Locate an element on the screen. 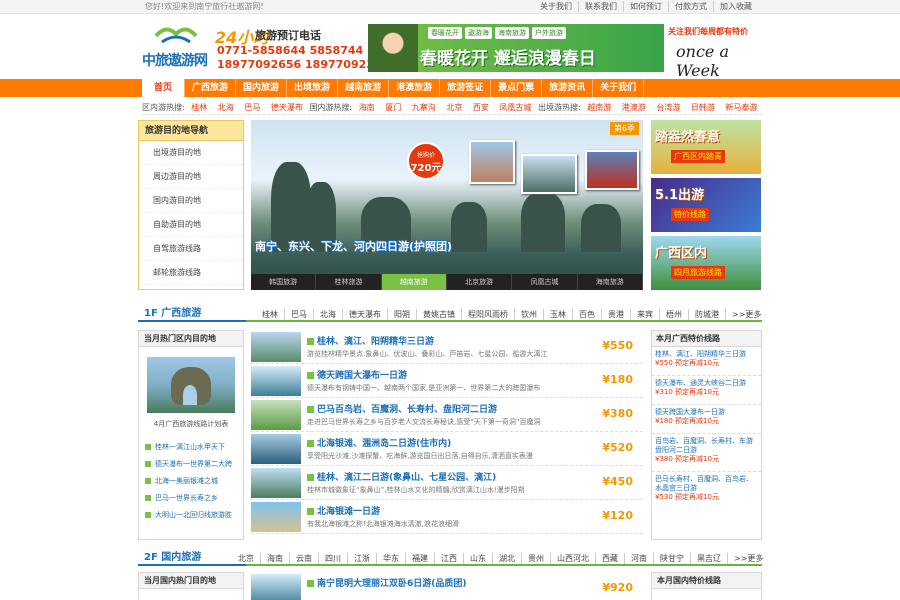  hot-item: 新马泰游 is located at coordinates (741, 107).